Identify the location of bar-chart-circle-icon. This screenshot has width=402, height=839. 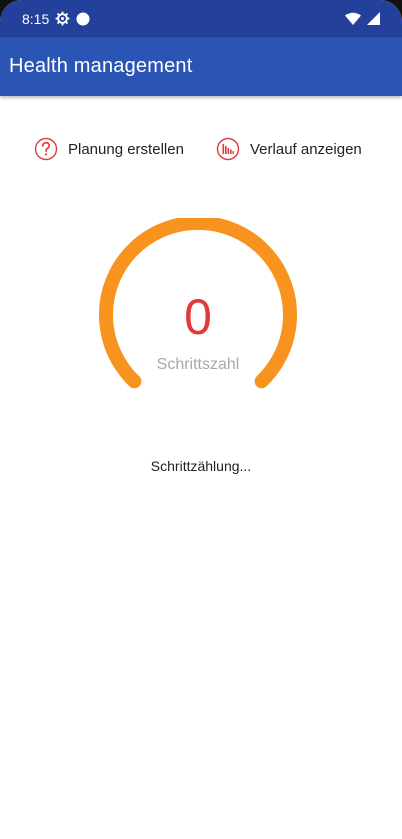
(228, 149).